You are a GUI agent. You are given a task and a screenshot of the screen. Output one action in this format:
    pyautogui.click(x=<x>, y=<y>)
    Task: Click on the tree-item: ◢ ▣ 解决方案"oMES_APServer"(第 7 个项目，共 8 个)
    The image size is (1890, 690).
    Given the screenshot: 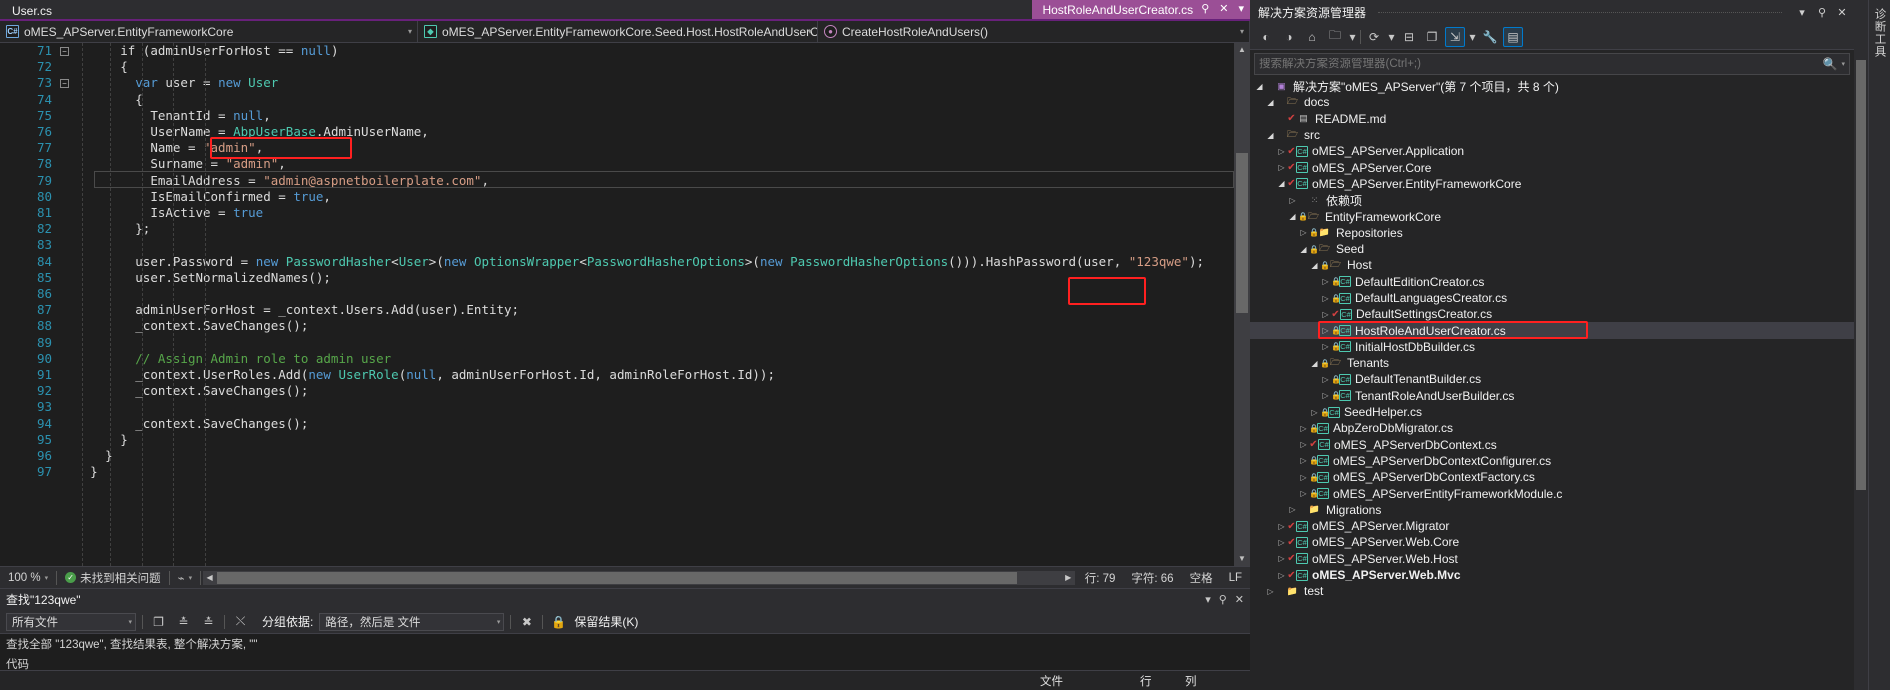 What is the action you would take?
    pyautogui.click(x=1552, y=86)
    